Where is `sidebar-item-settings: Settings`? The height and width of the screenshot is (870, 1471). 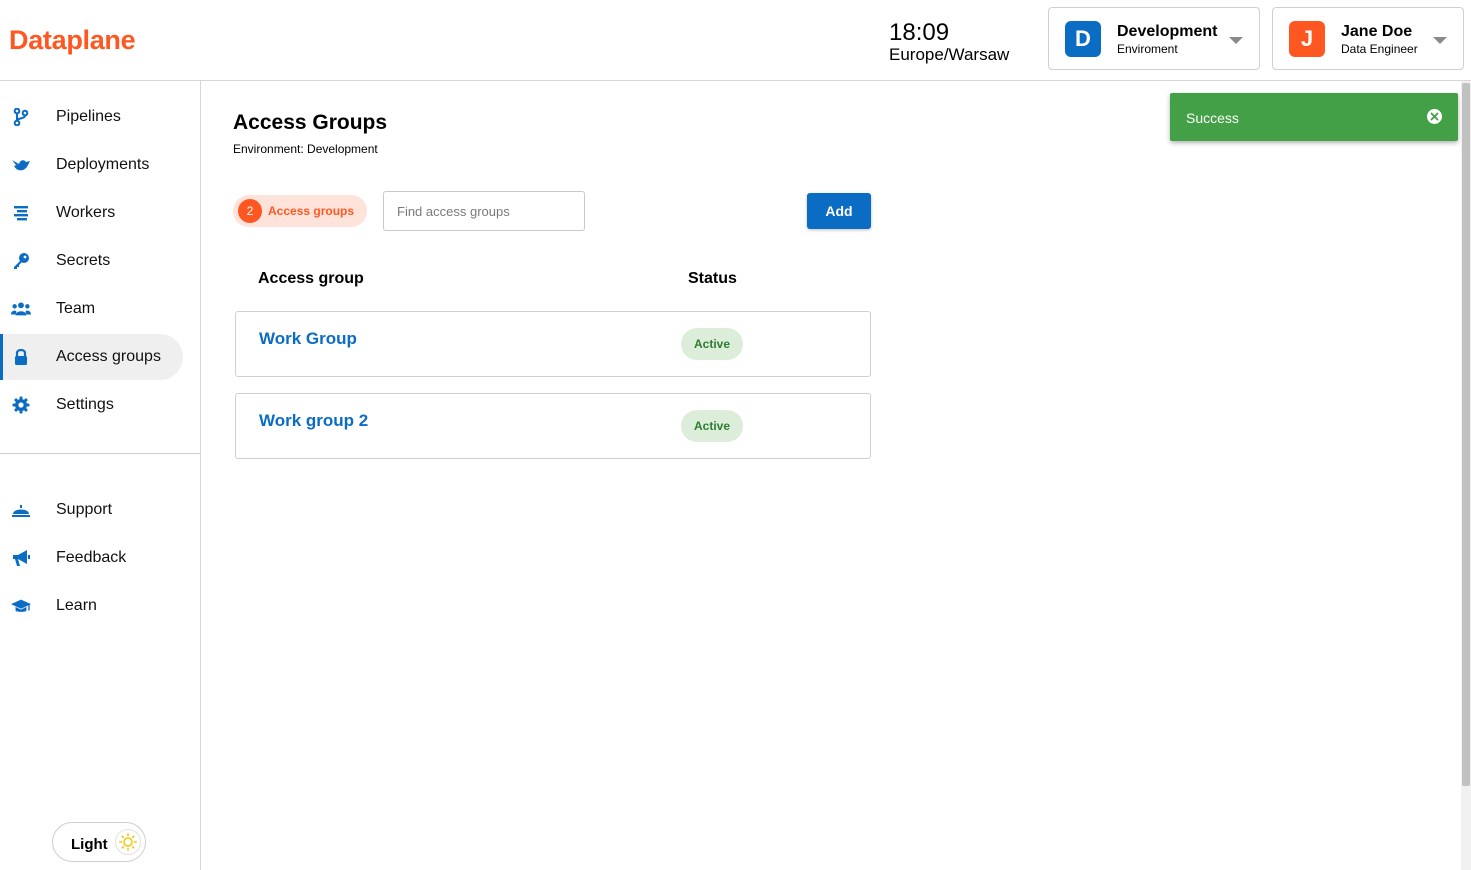 sidebar-item-settings: Settings is located at coordinates (91, 405).